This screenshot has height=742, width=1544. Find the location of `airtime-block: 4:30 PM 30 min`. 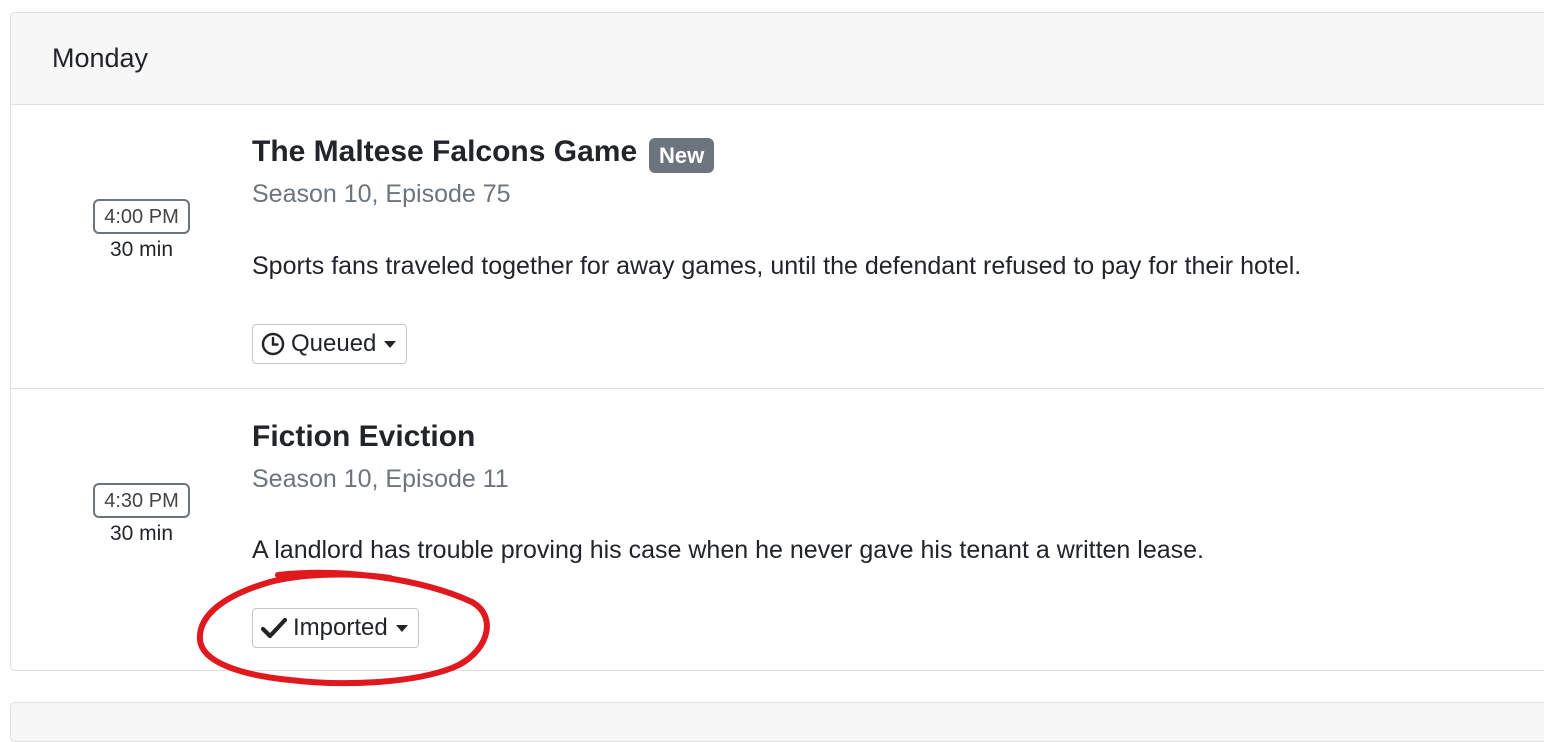

airtime-block: 4:30 PM 30 min is located at coordinates (141, 514).